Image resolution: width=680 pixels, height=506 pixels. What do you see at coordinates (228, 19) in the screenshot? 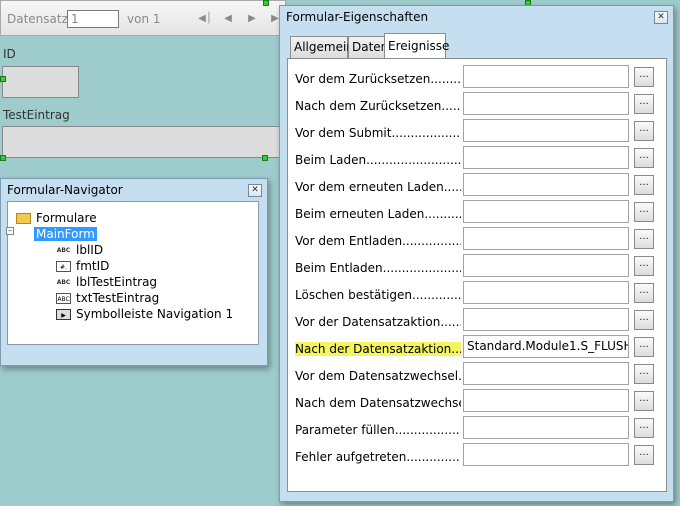
I see `previous-record-icon: ◀` at bounding box center [228, 19].